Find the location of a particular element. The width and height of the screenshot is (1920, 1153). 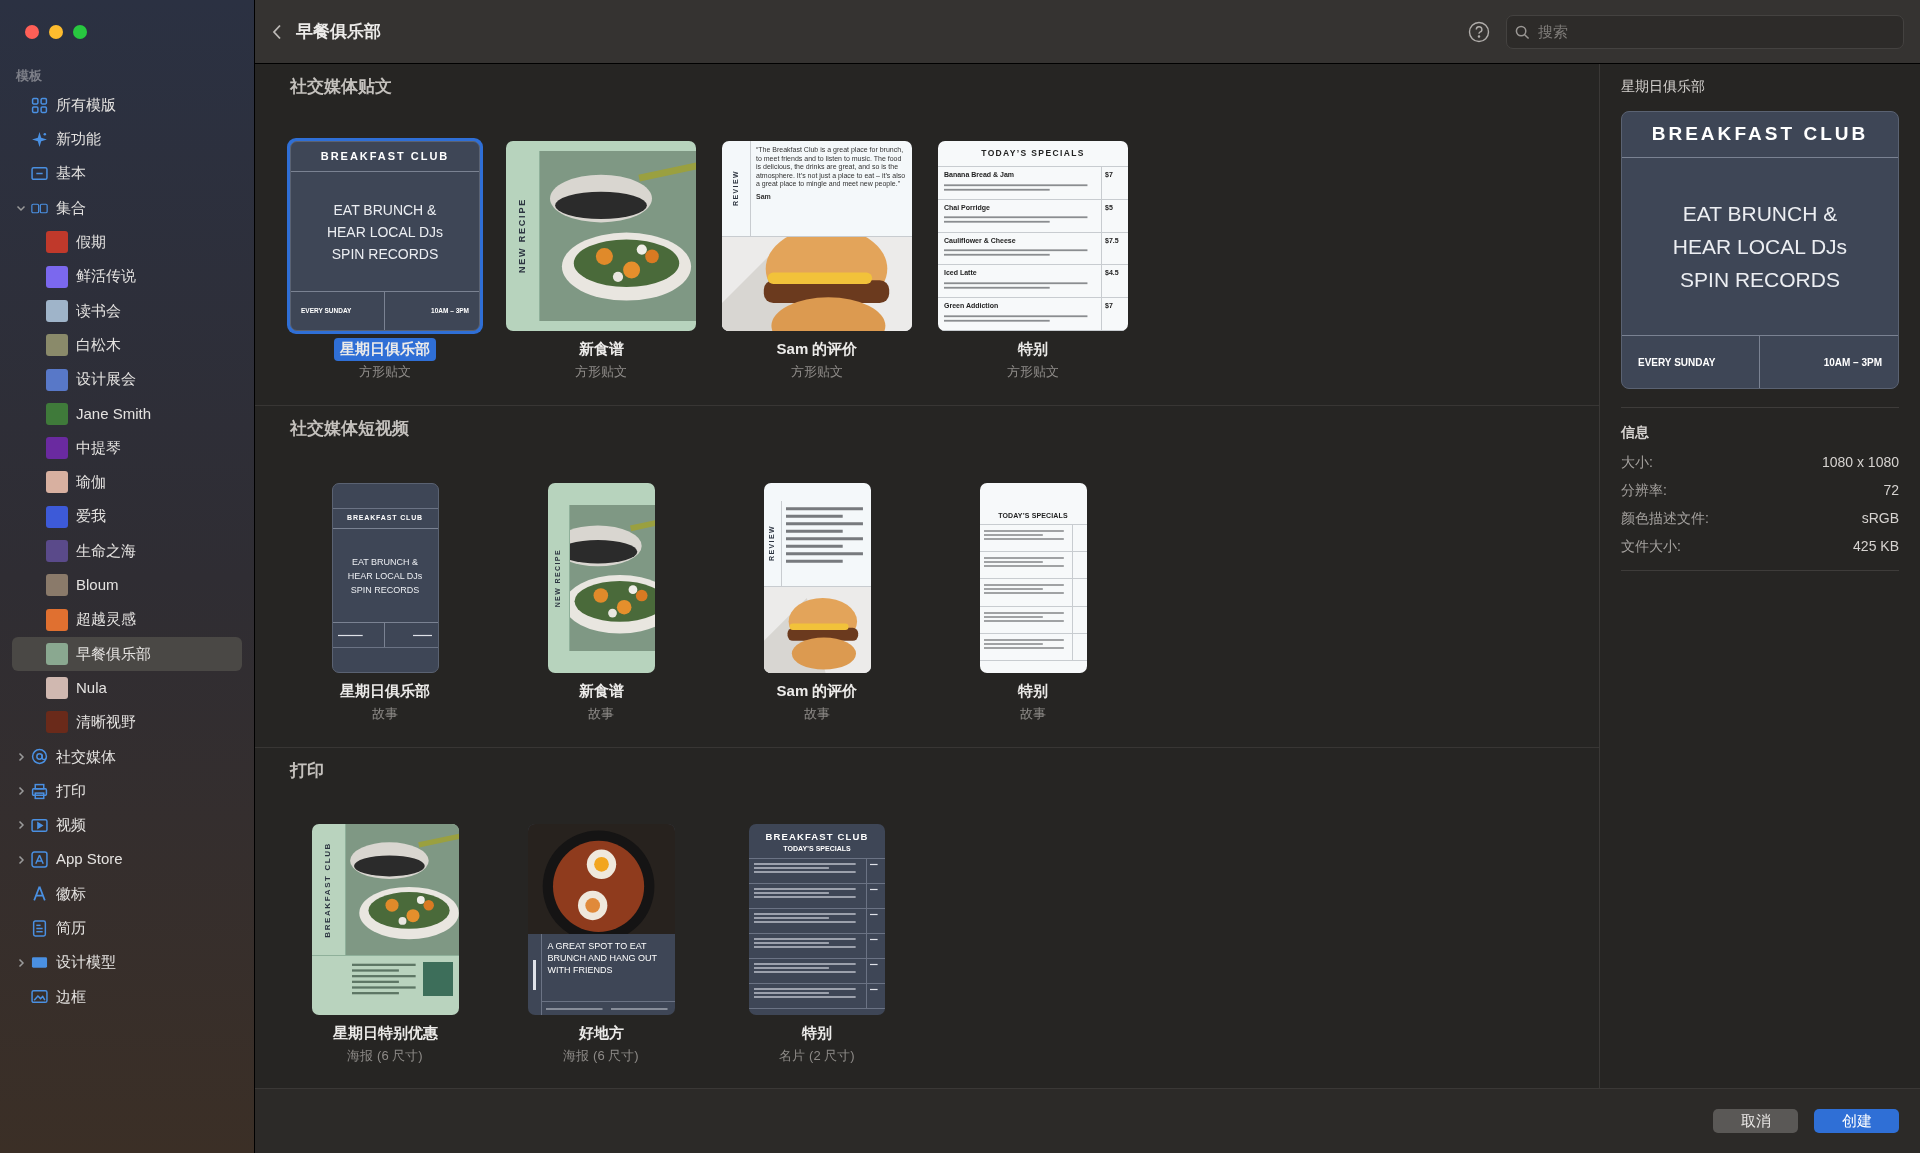

info-value: 1080 x 1080 is located at coordinates (1860, 462).